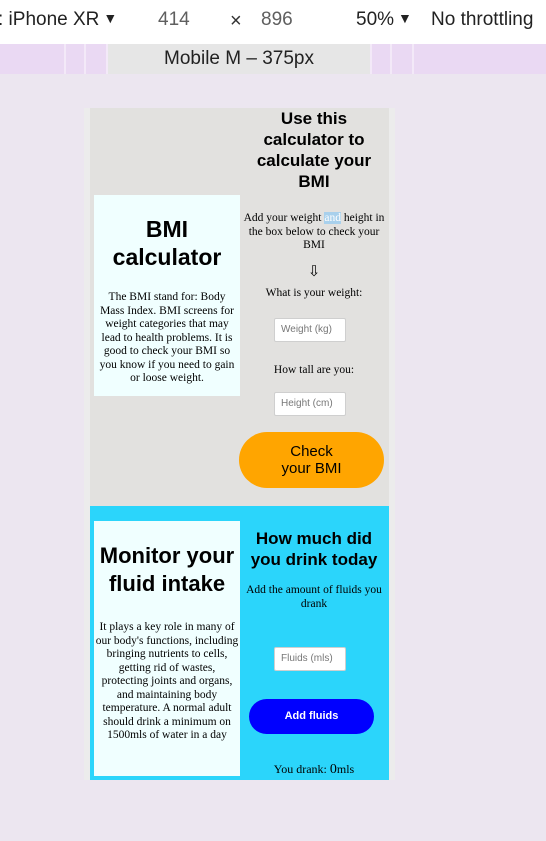 The width and height of the screenshot is (546, 841). What do you see at coordinates (314, 271) in the screenshot?
I see `down-arrow-icon: ⇩` at bounding box center [314, 271].